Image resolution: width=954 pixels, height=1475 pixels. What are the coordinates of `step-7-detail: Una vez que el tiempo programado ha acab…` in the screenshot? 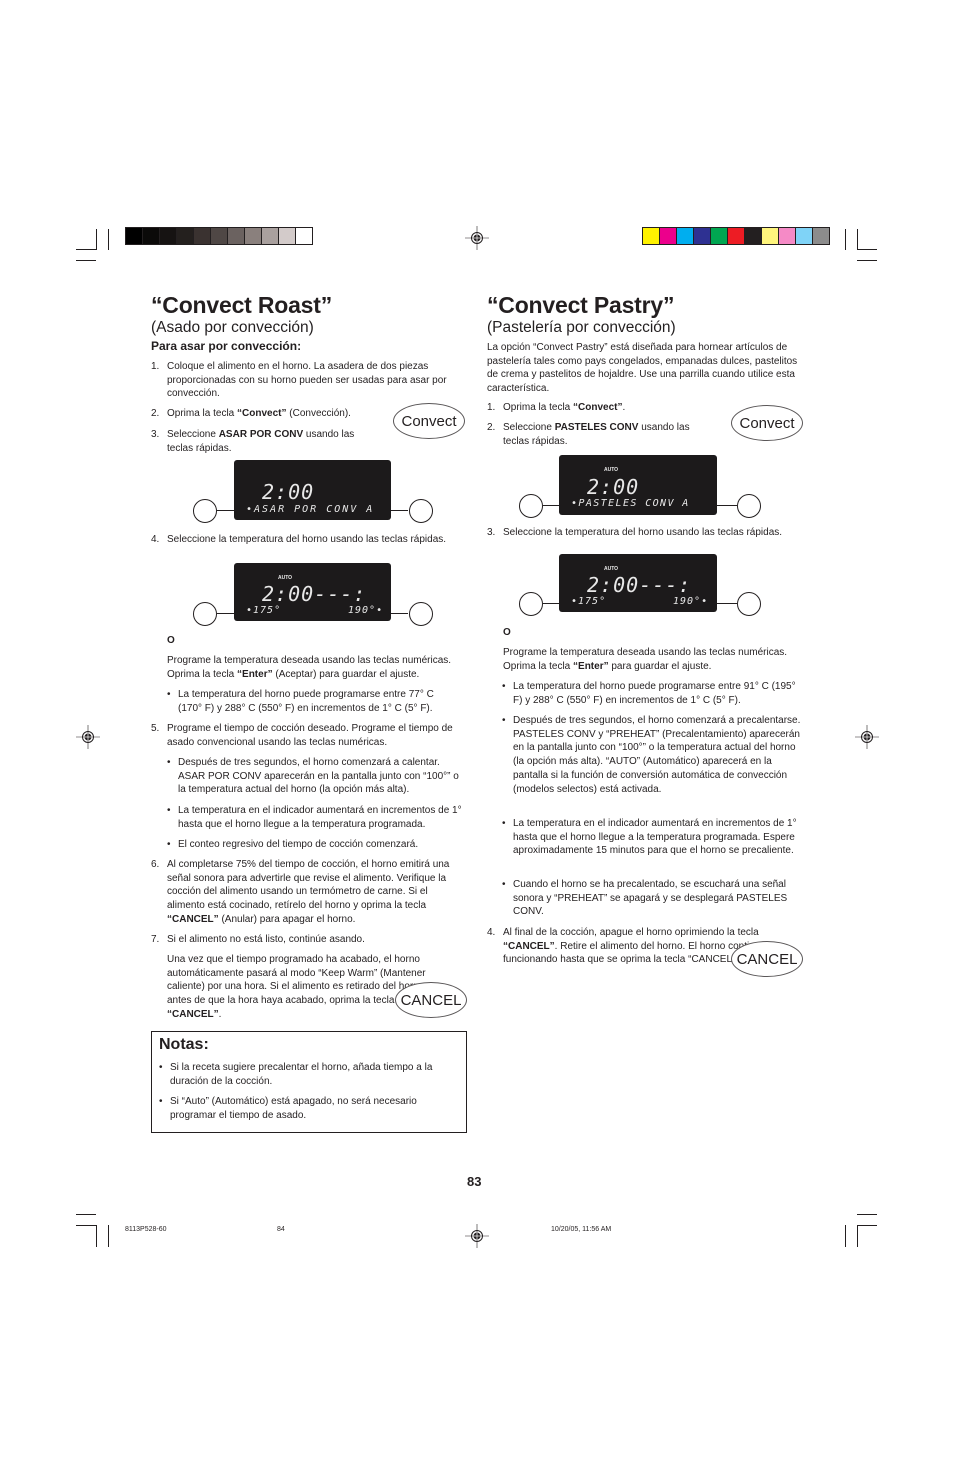 It's located at (296, 987).